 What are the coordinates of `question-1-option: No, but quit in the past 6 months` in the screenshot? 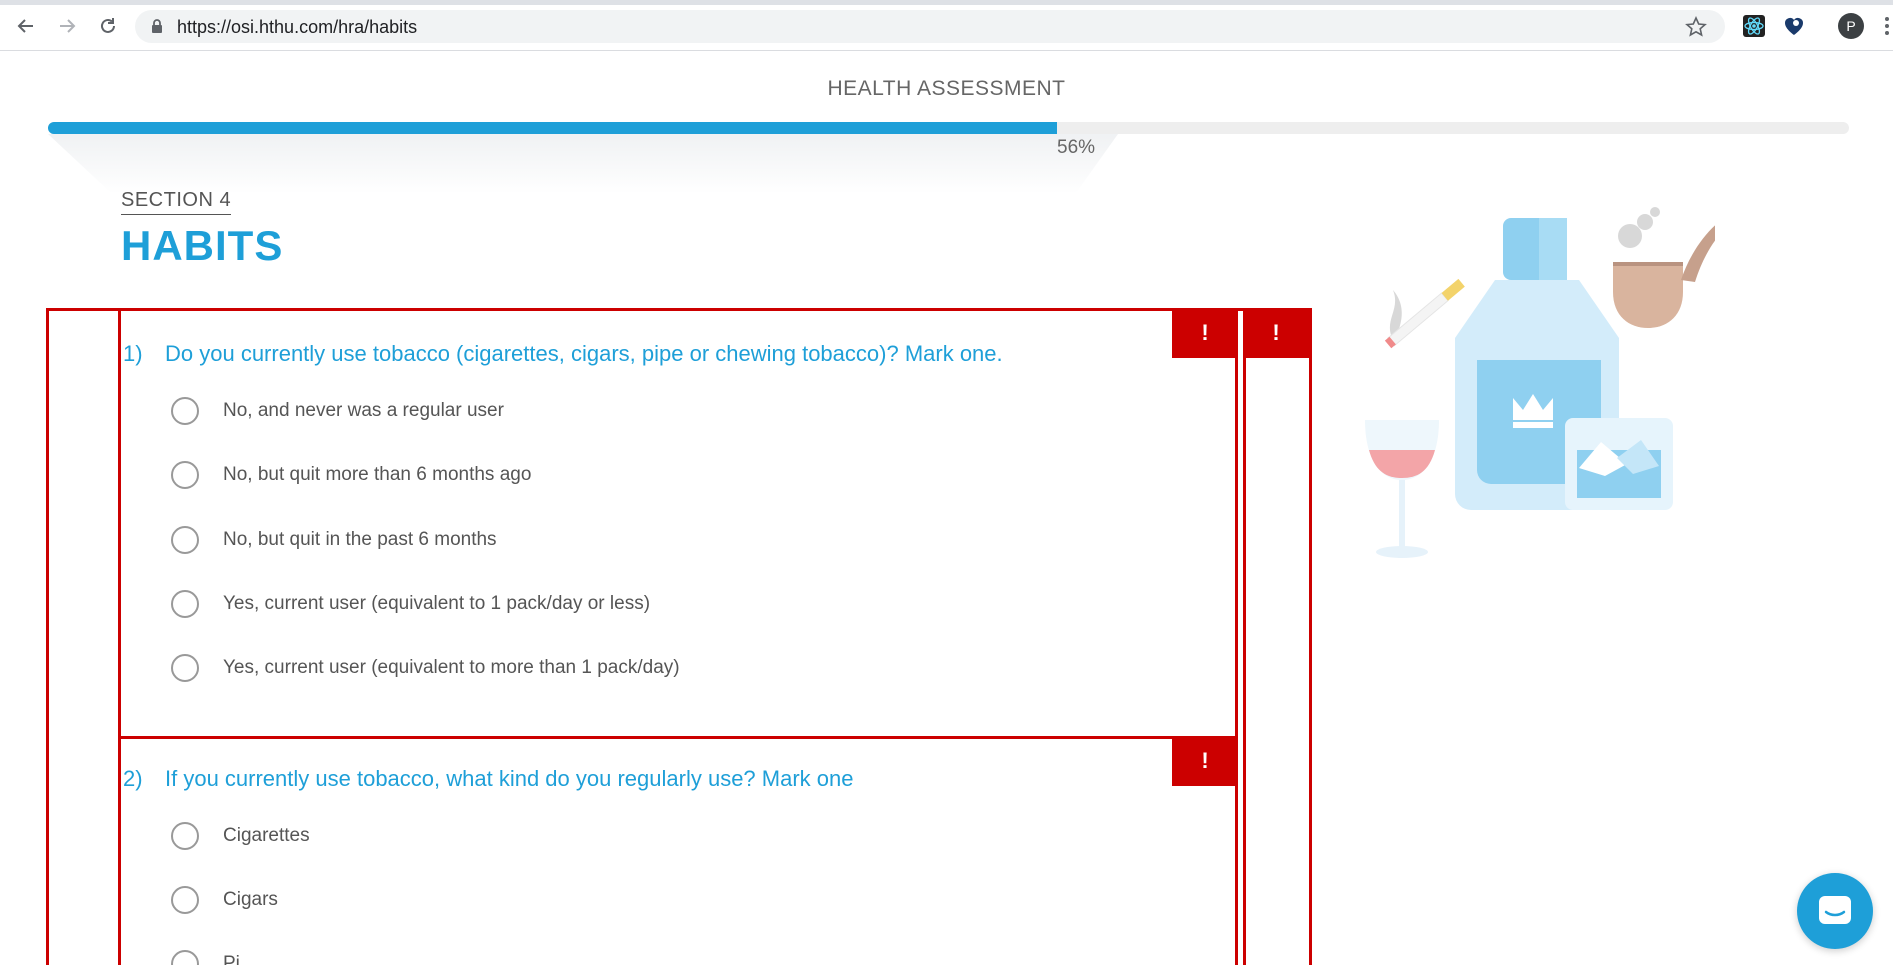 It's located at (334, 540).